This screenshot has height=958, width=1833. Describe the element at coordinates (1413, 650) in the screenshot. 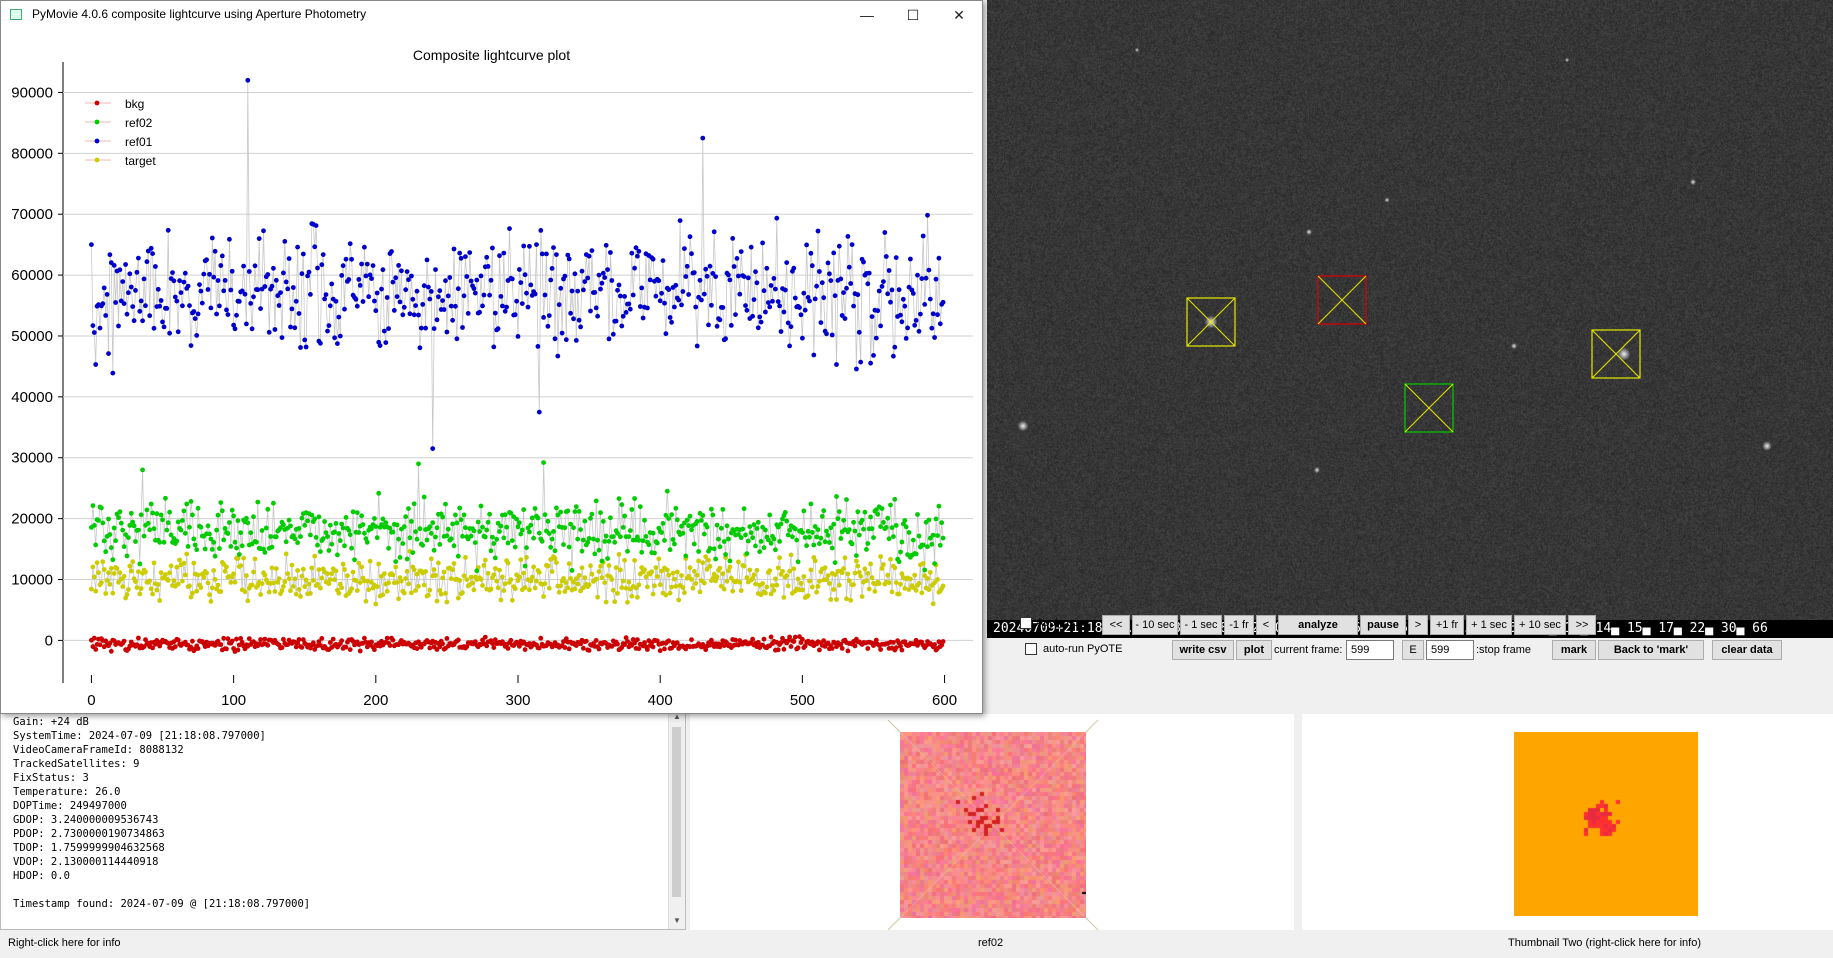

I see `e-button: E` at that location.